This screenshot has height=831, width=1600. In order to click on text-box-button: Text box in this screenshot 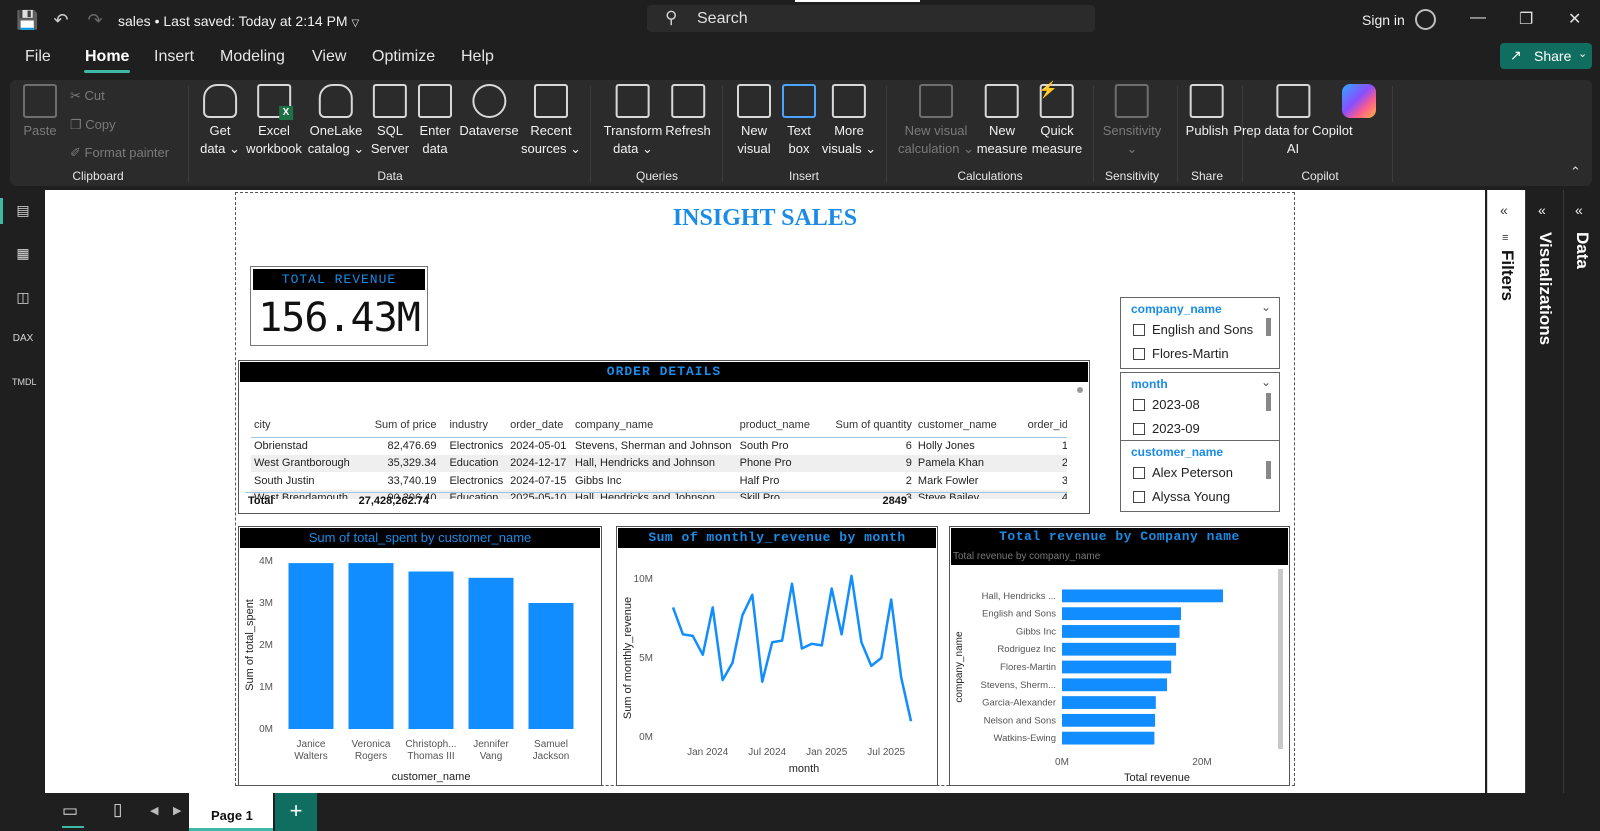, I will do `click(799, 121)`.